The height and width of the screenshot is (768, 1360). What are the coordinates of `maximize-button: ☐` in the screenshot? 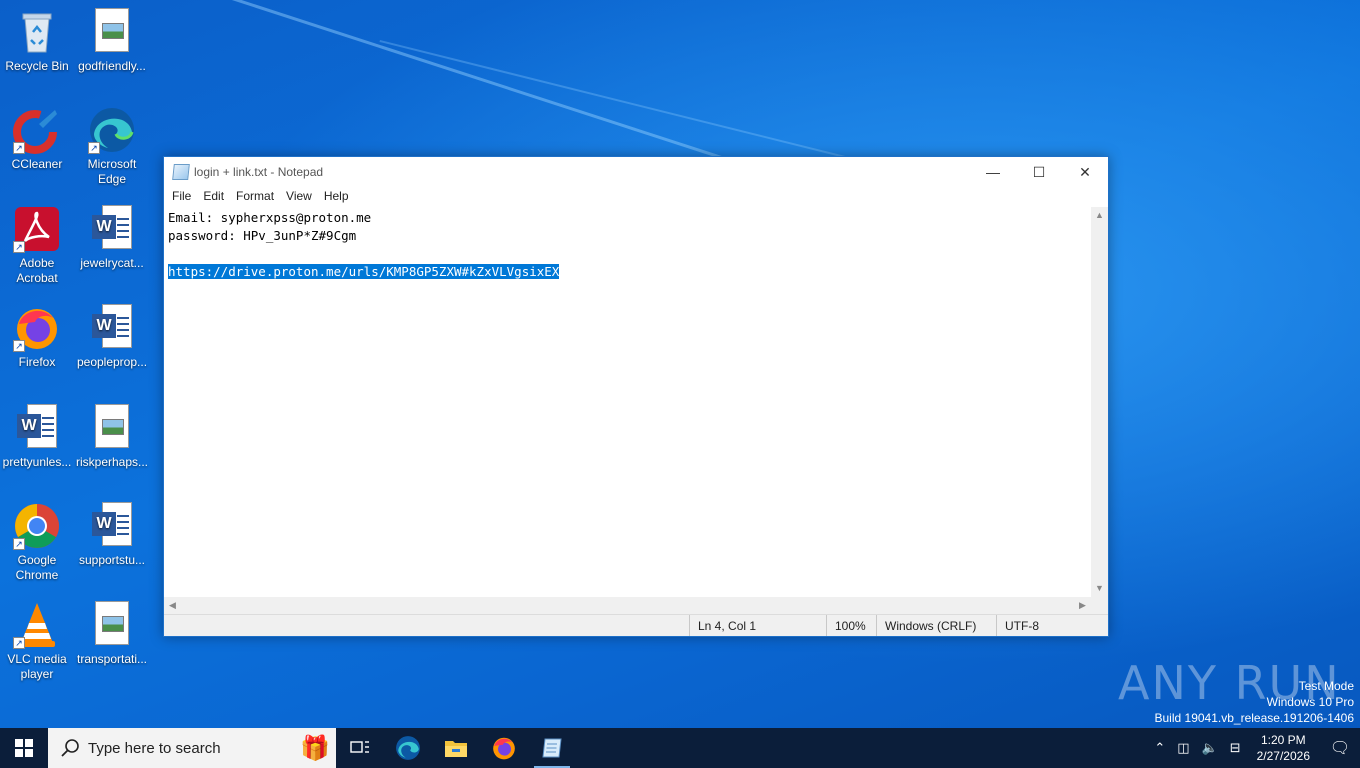 It's located at (1039, 172).